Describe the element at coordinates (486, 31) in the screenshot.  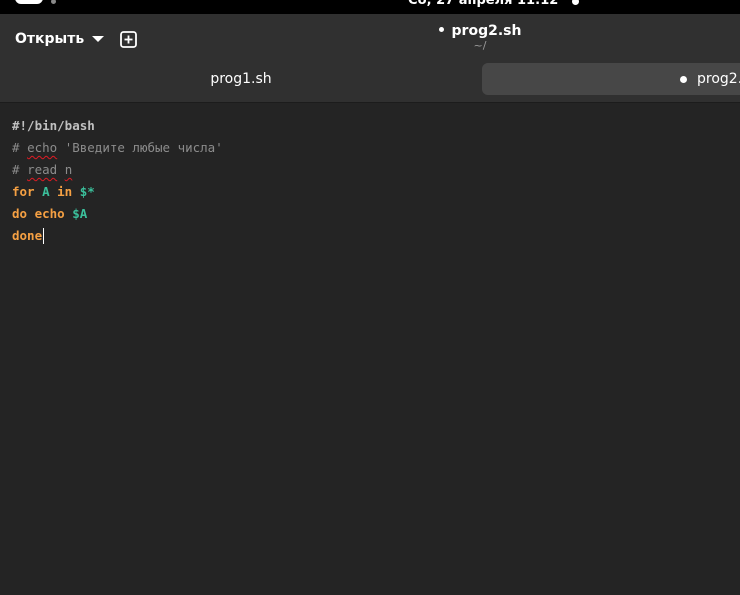
I see `window-title-text: prog2.sh` at that location.